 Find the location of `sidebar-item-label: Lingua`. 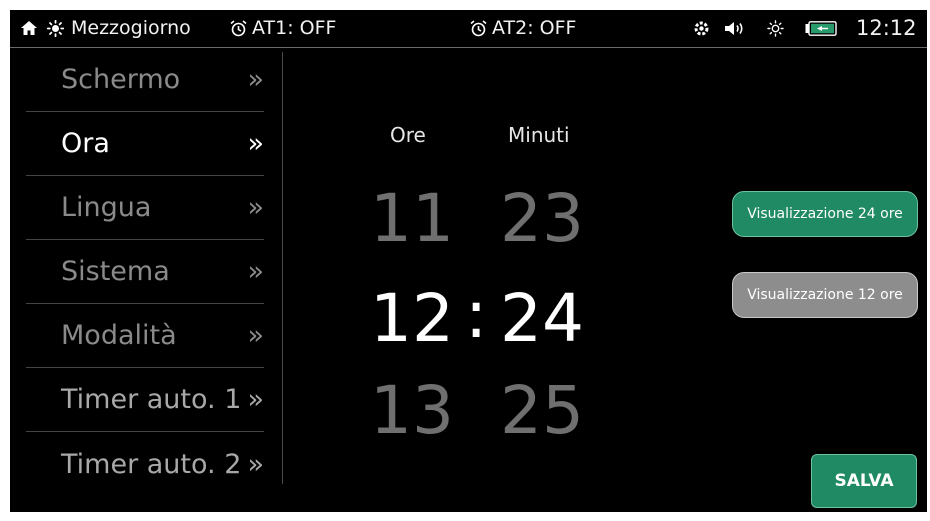

sidebar-item-label: Lingua is located at coordinates (106, 207).